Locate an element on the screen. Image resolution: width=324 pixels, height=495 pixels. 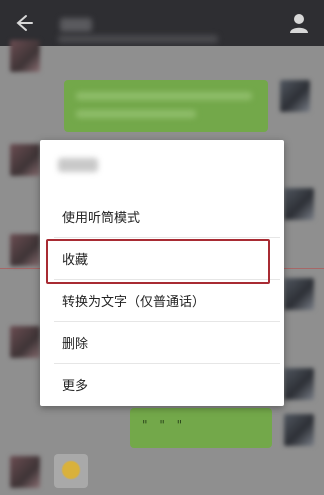
menu-item-favorite: 收藏 is located at coordinates (162, 258).